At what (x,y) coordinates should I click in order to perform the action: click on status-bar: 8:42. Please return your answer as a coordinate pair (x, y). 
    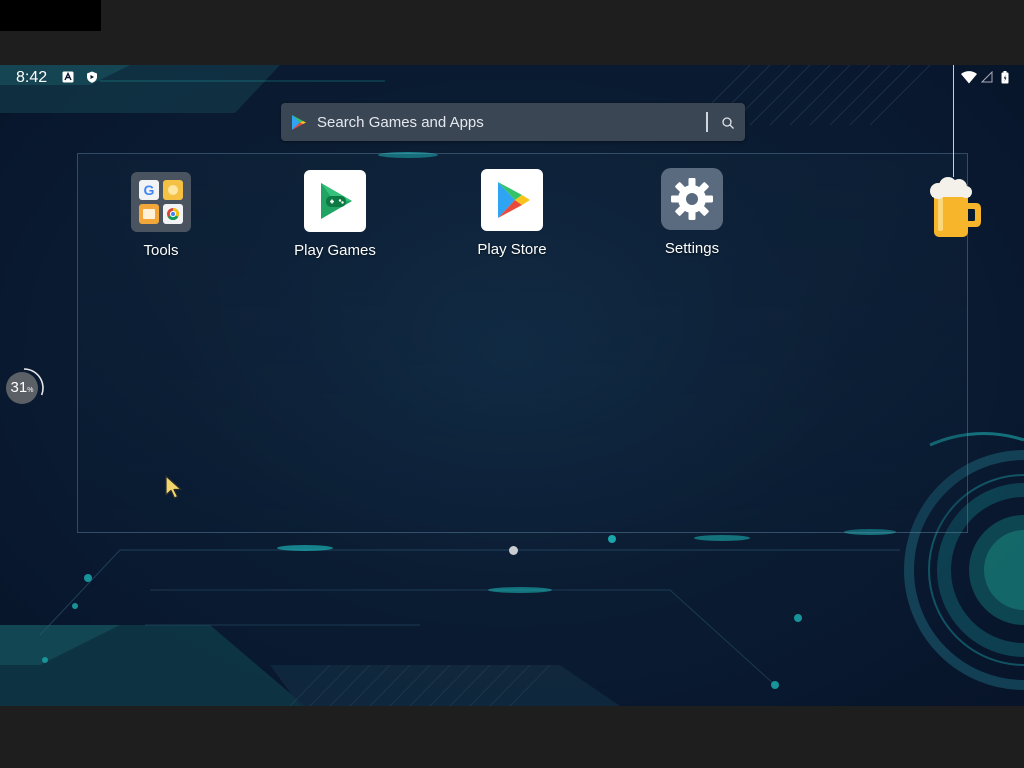
    Looking at the image, I should click on (512, 78).